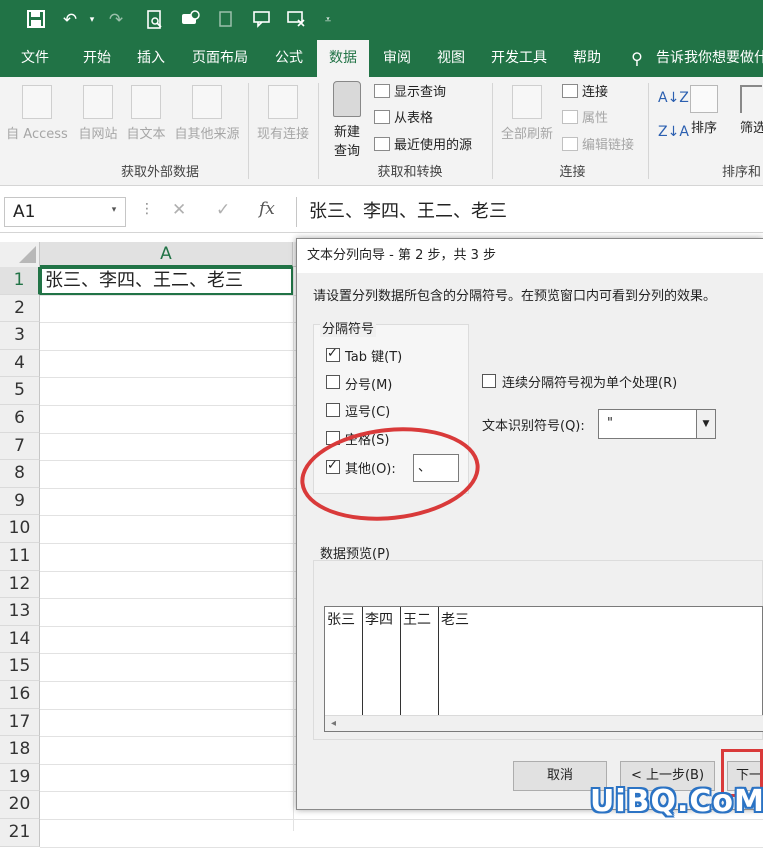 The width and height of the screenshot is (763, 848). Describe the element at coordinates (20, 308) in the screenshot. I see `row-header: 2` at that location.